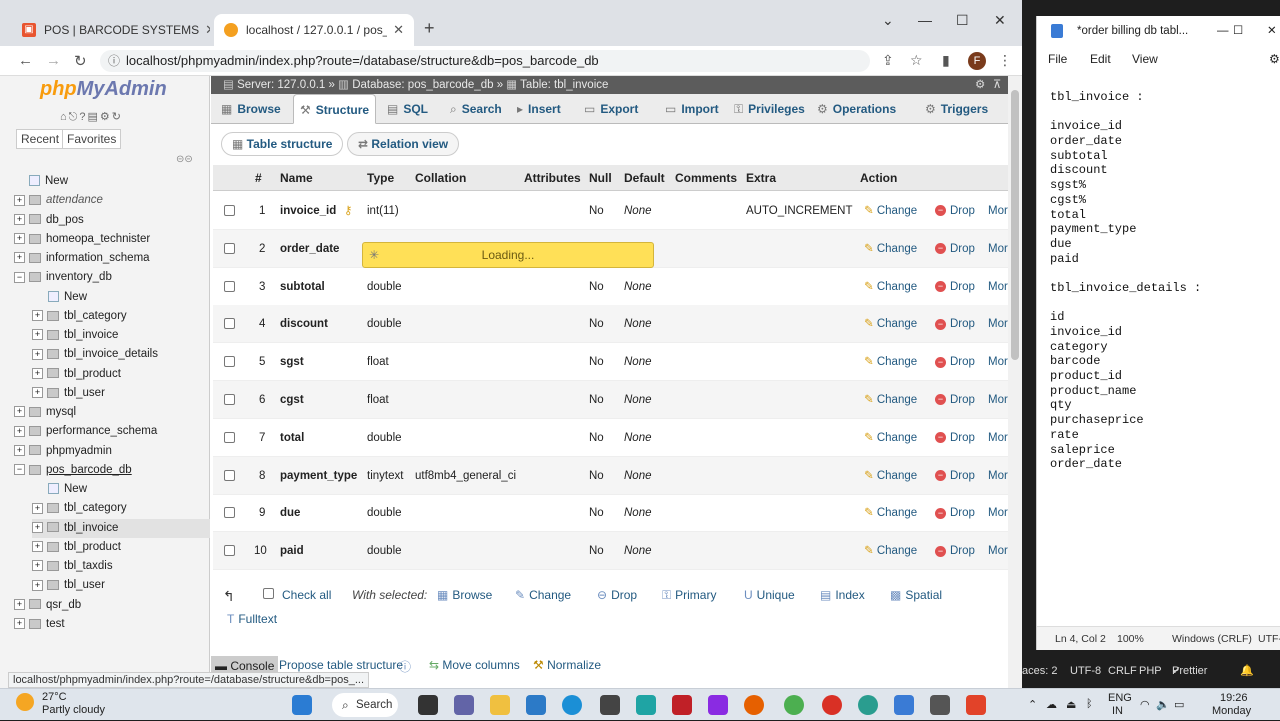 This screenshot has height=721, width=1280. I want to click on bulk-change-button: ✎ Change, so click(543, 595).